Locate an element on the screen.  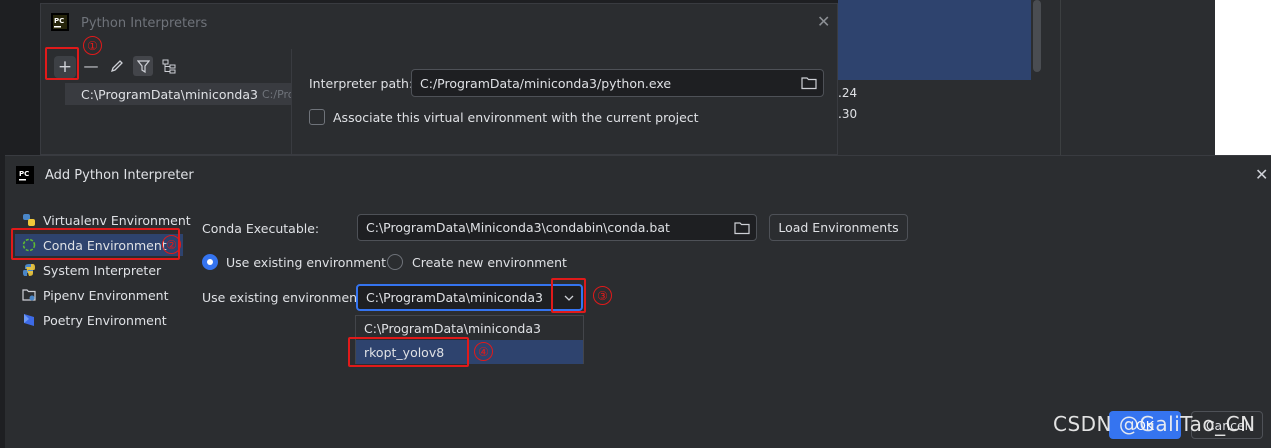
interpreter-path-field: C:/ProgramData/miniconda3/python.exe is located at coordinates (617, 83).